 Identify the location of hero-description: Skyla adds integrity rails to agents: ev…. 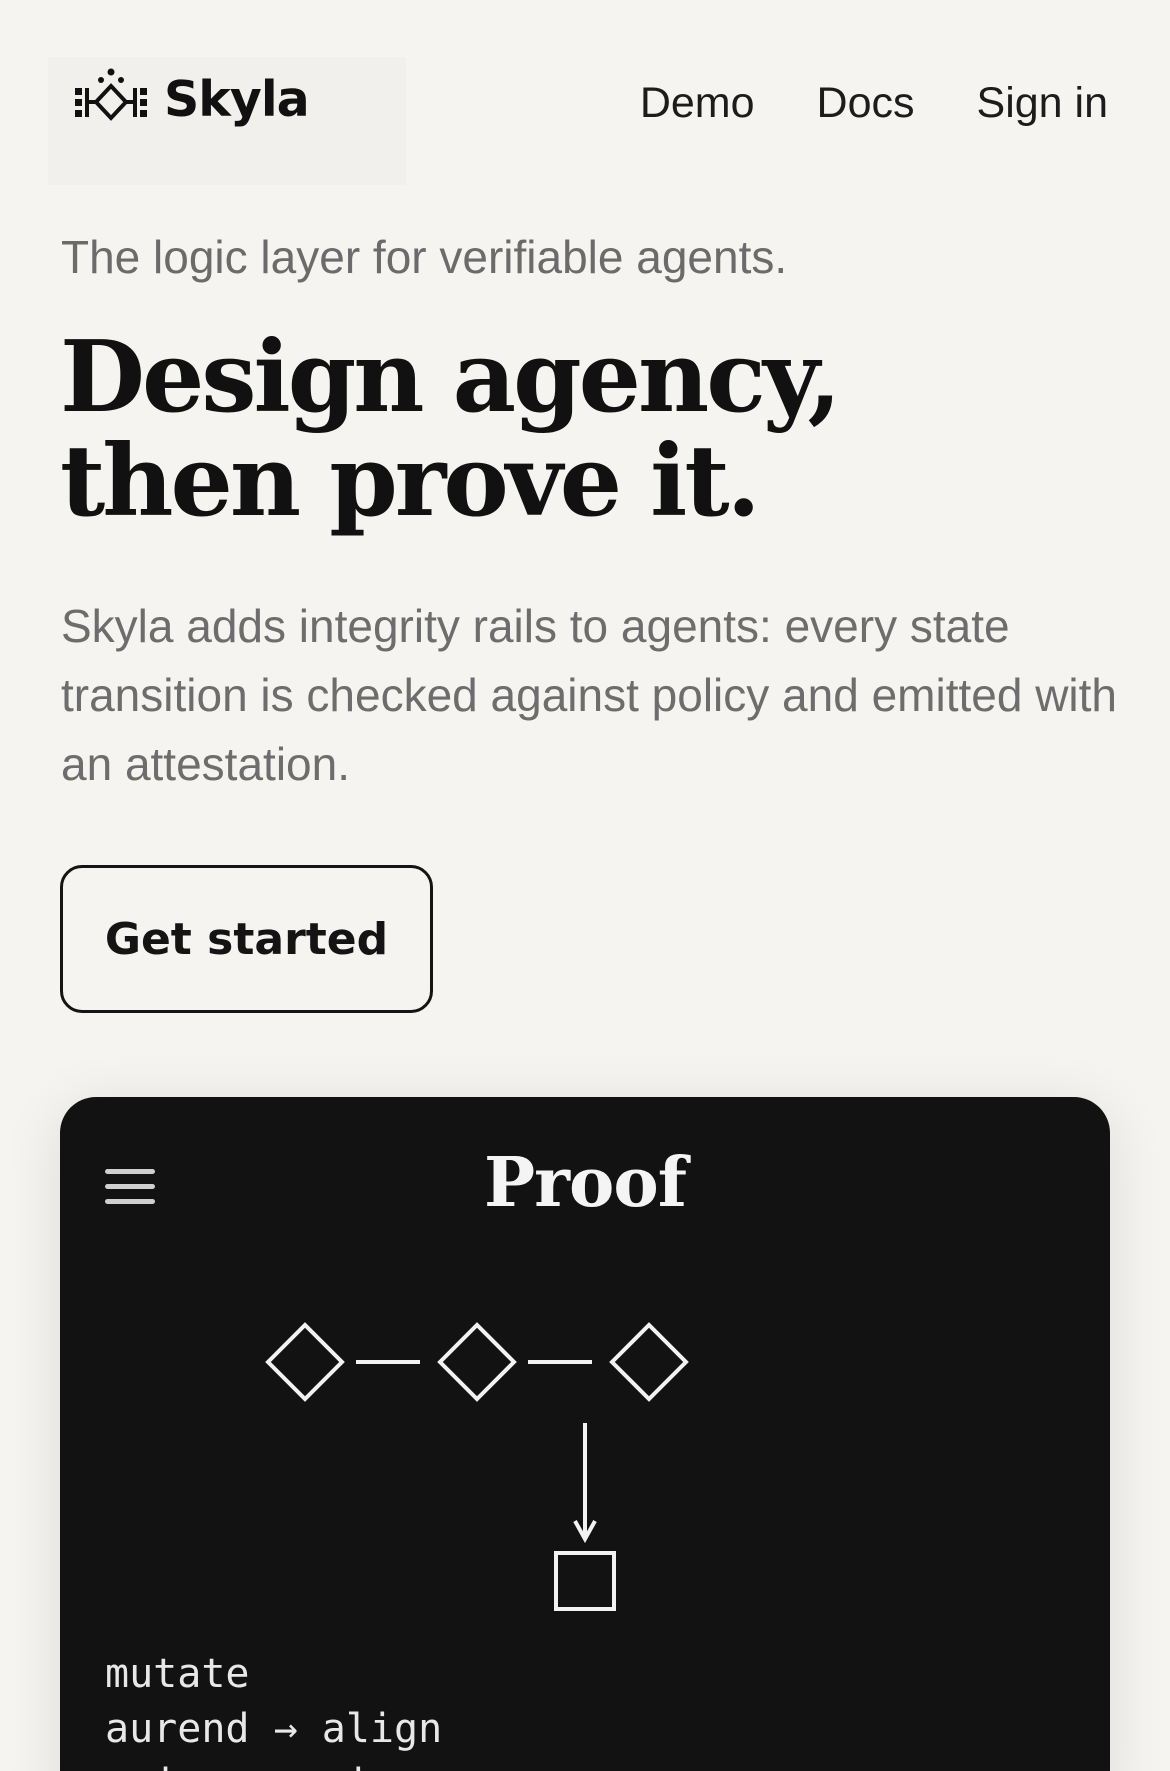
(589, 695).